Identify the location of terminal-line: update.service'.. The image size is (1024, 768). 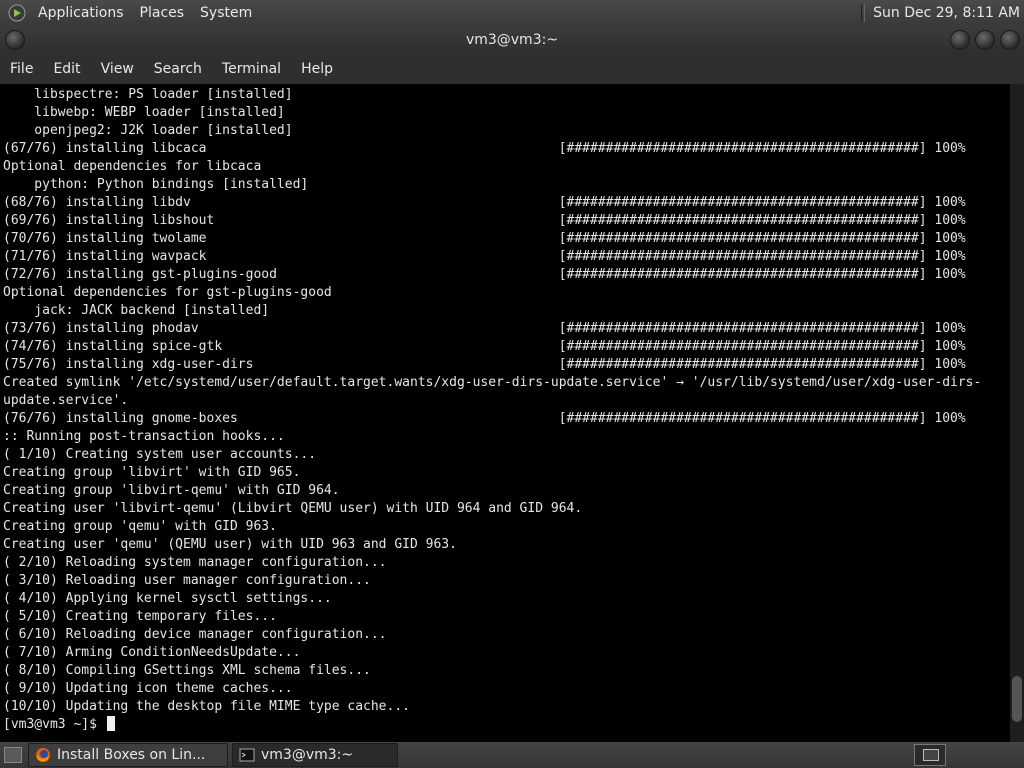
(66, 400).